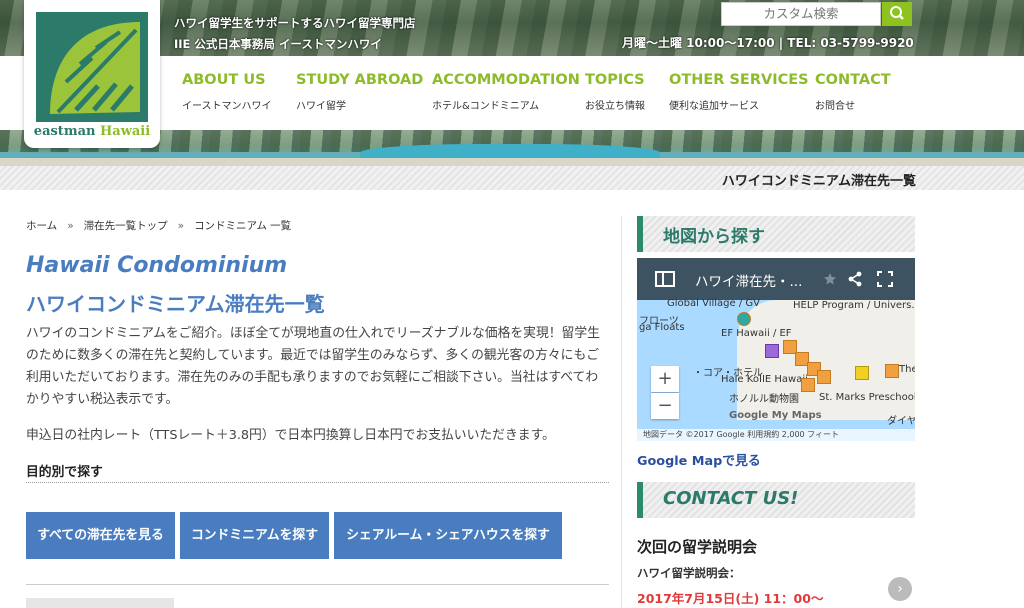 The width and height of the screenshot is (1024, 608). I want to click on brand-name: eastman Hawaii, so click(92, 131).